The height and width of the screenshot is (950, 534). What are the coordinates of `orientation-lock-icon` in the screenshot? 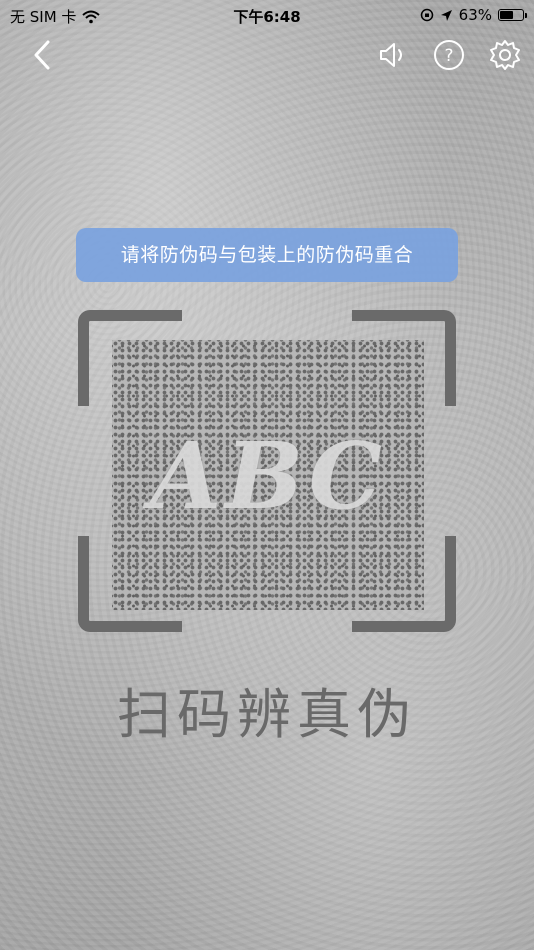 It's located at (426, 15).